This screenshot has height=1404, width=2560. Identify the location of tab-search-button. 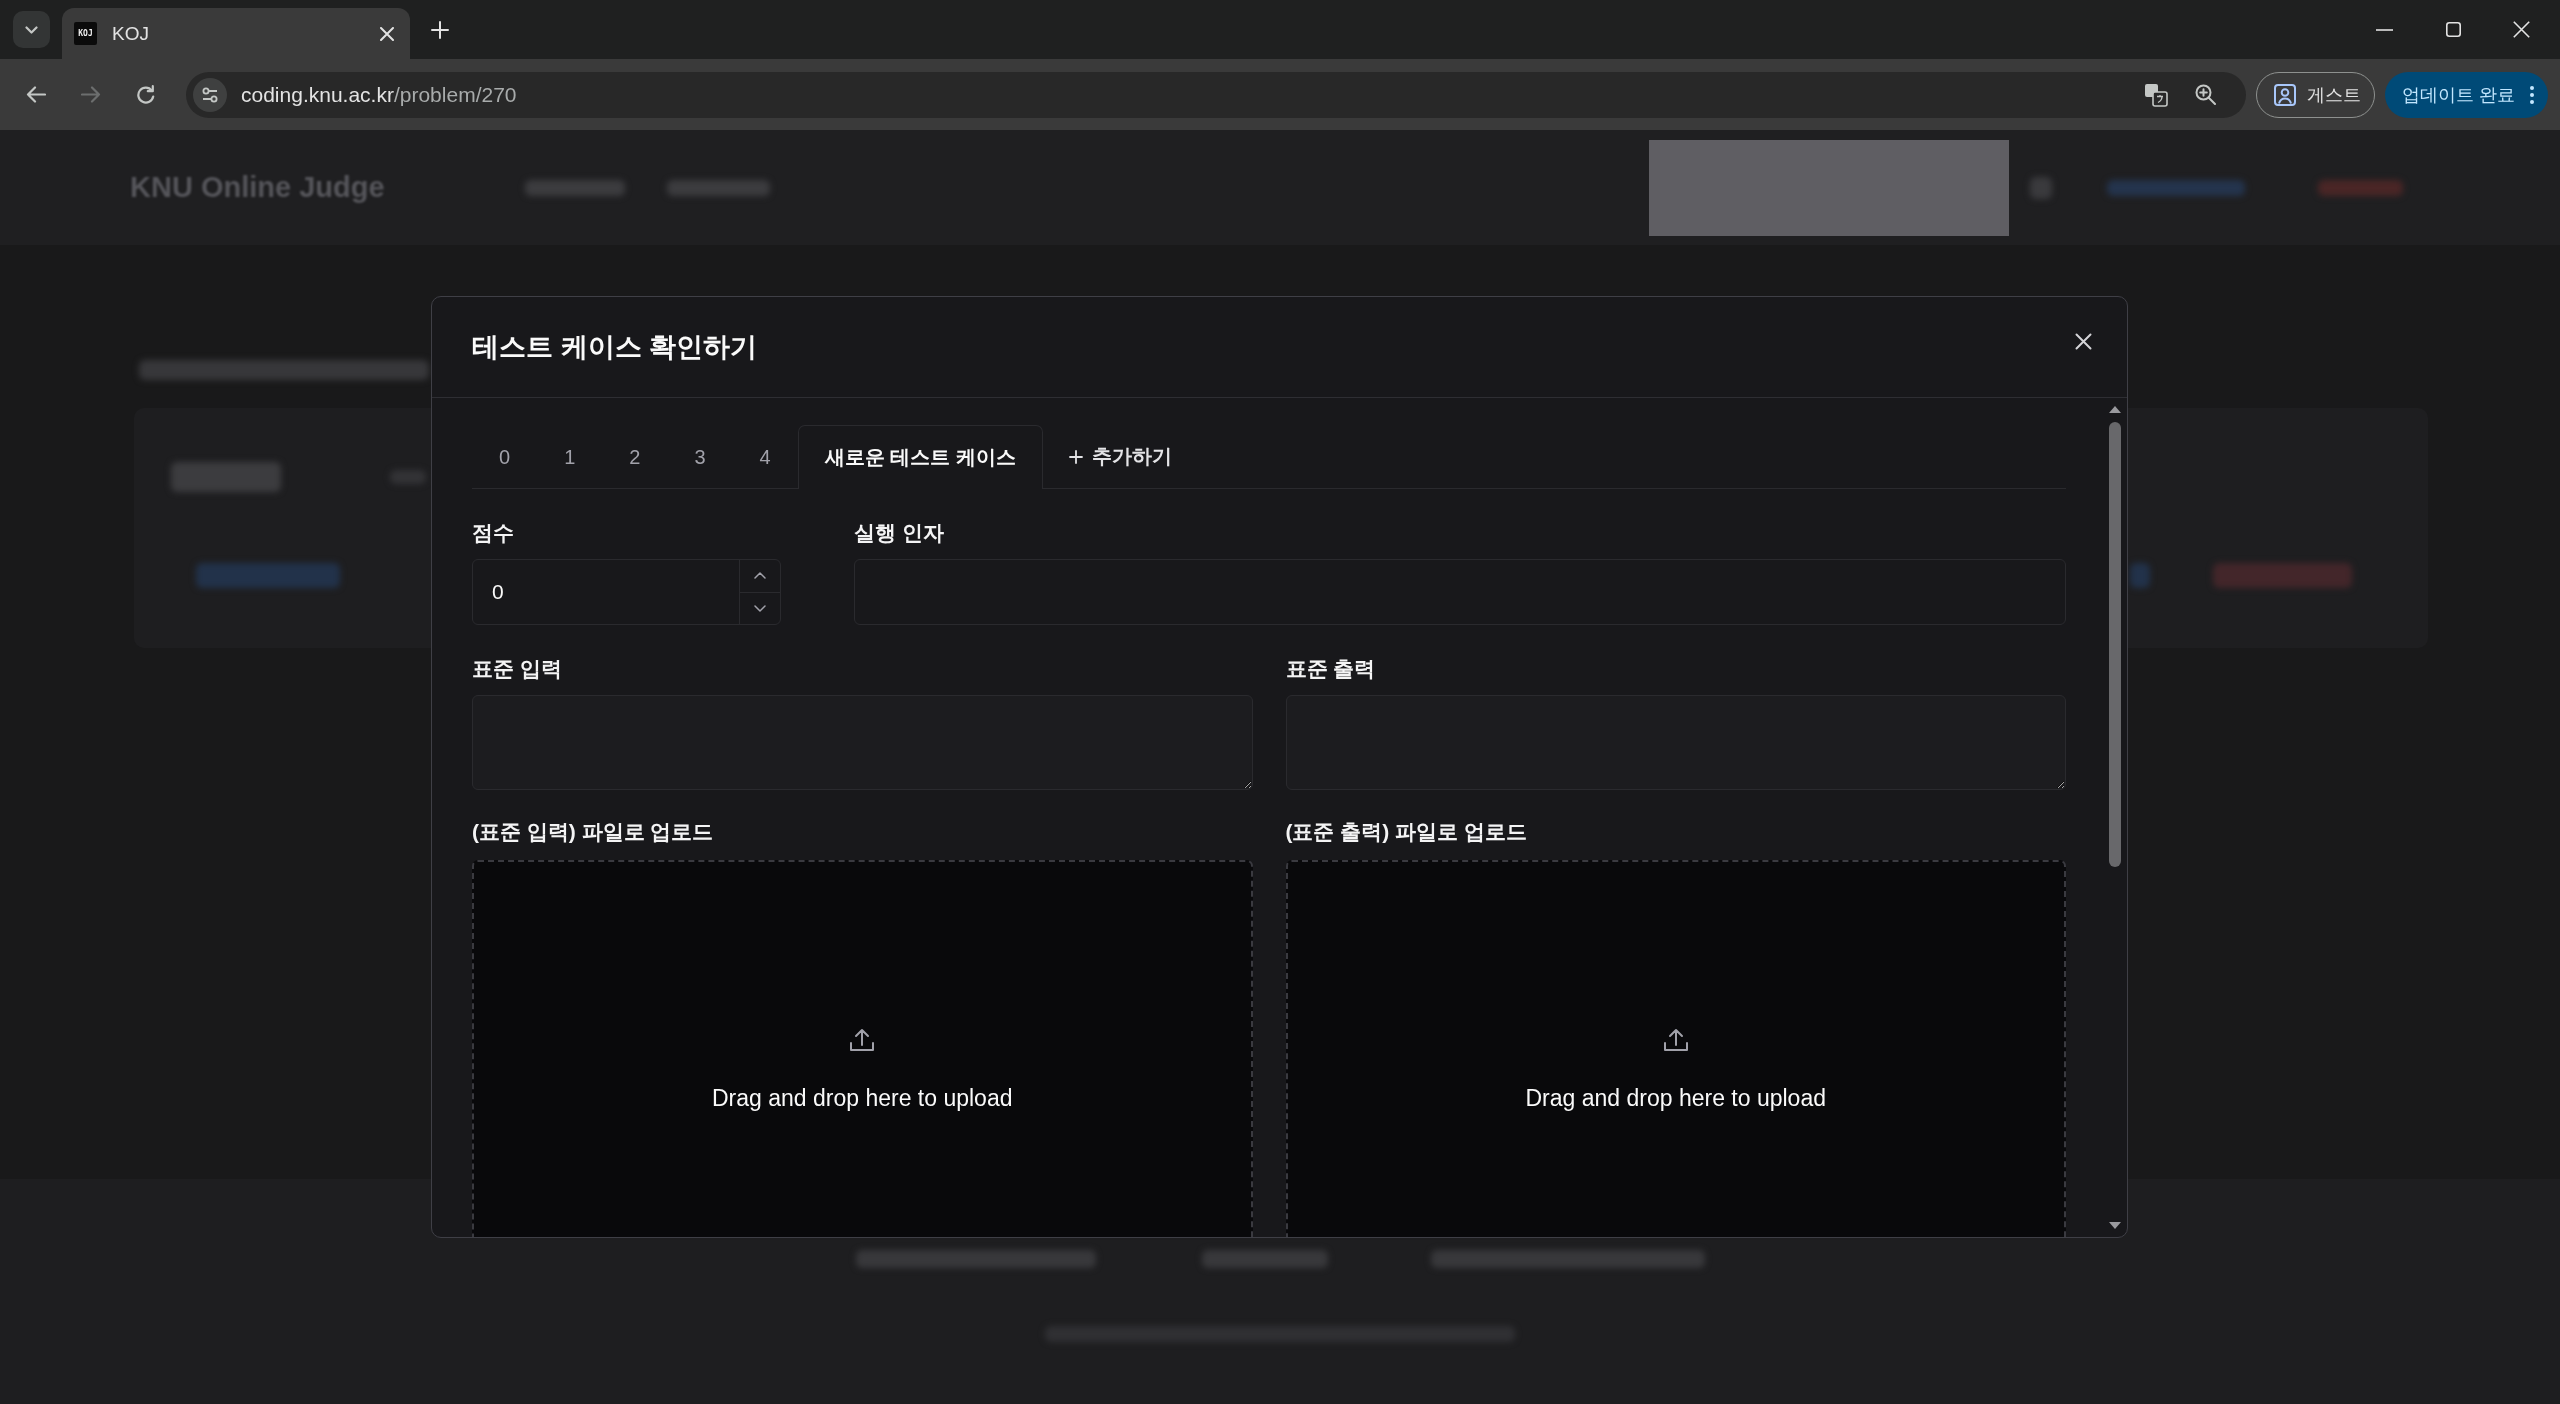
(31, 29).